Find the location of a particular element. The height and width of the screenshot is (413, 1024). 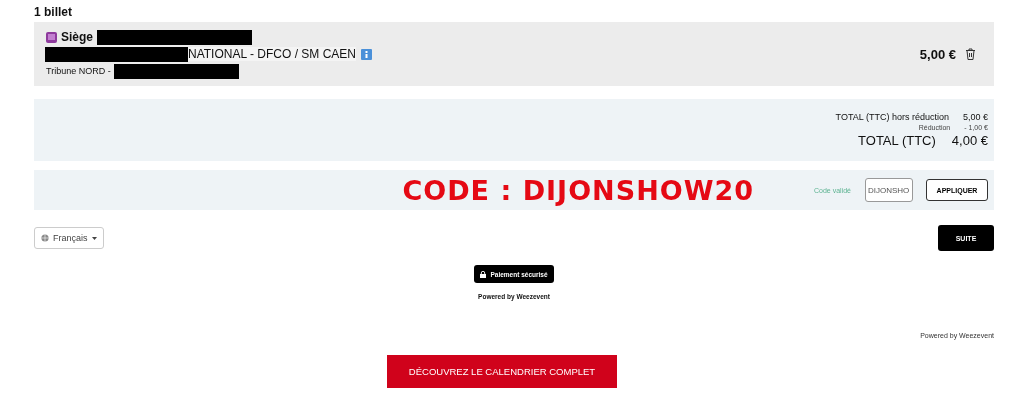

caret-icon is located at coordinates (94, 238).